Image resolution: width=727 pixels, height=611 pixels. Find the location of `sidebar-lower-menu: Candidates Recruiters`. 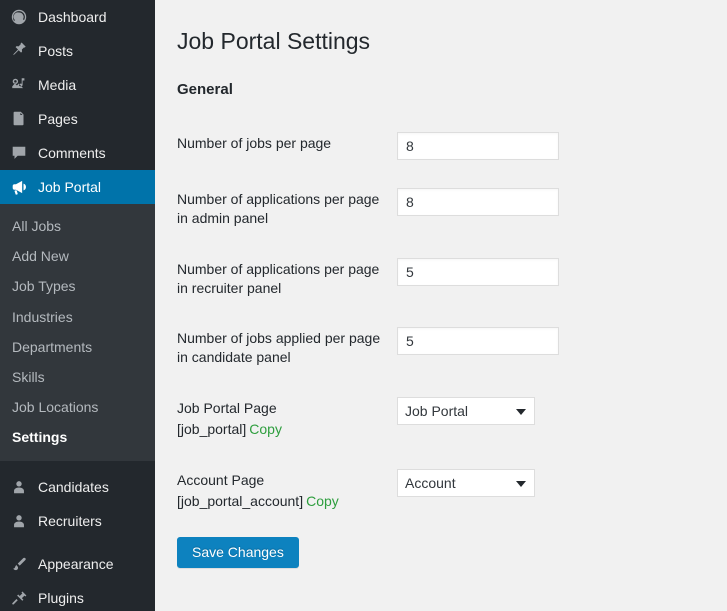

sidebar-lower-menu: Candidates Recruiters is located at coordinates (77, 504).